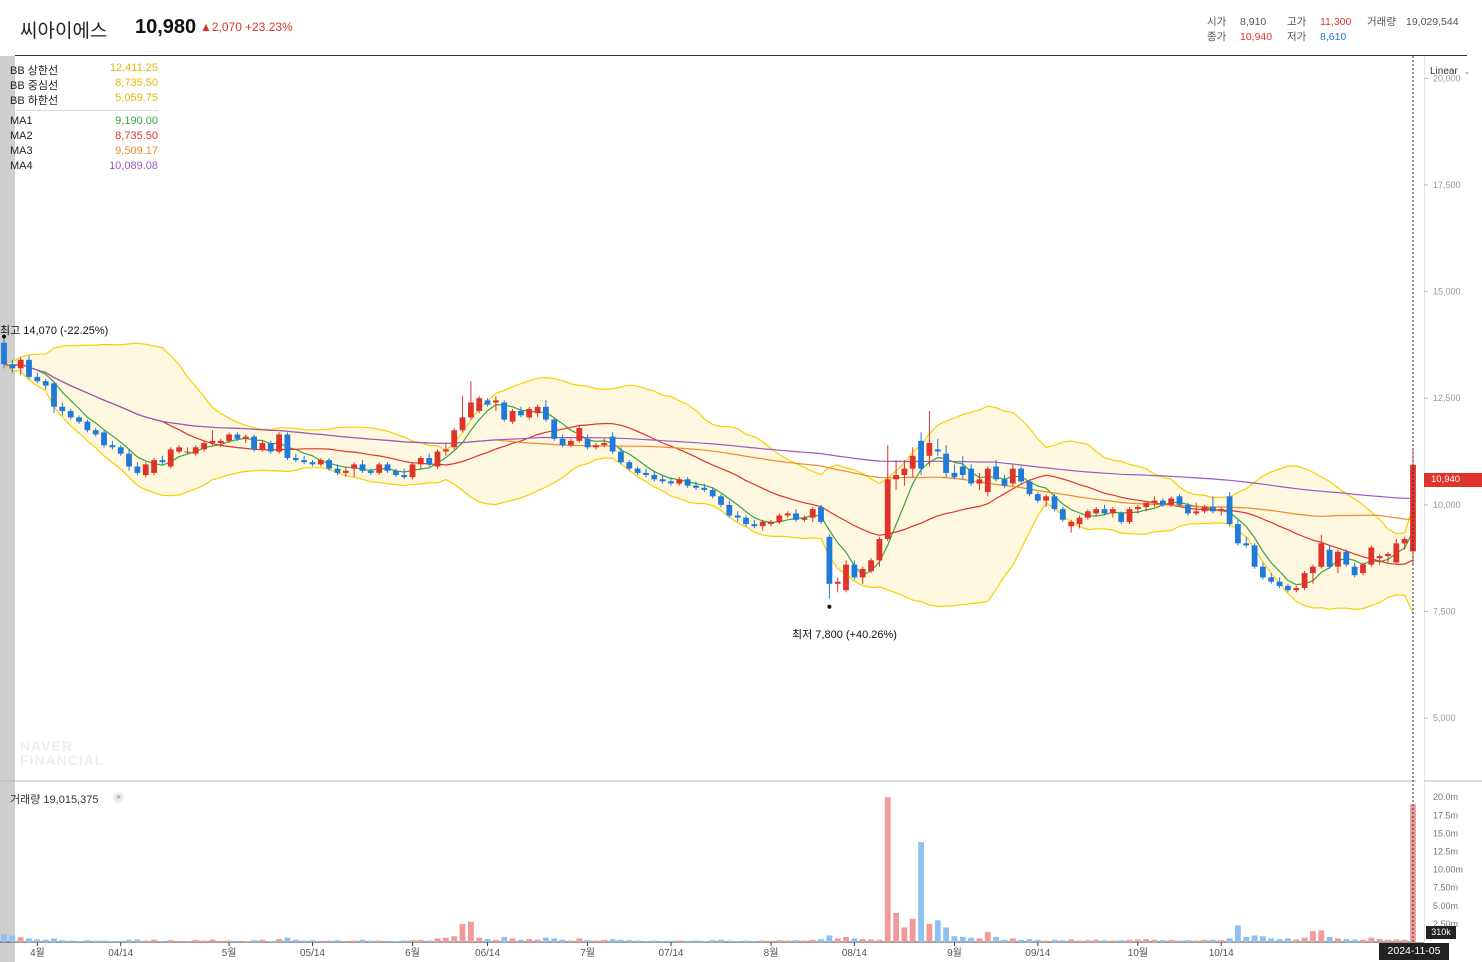 This screenshot has width=1482, height=962. Describe the element at coordinates (21, 121) in the screenshot. I see `legend-label: MA1` at that location.